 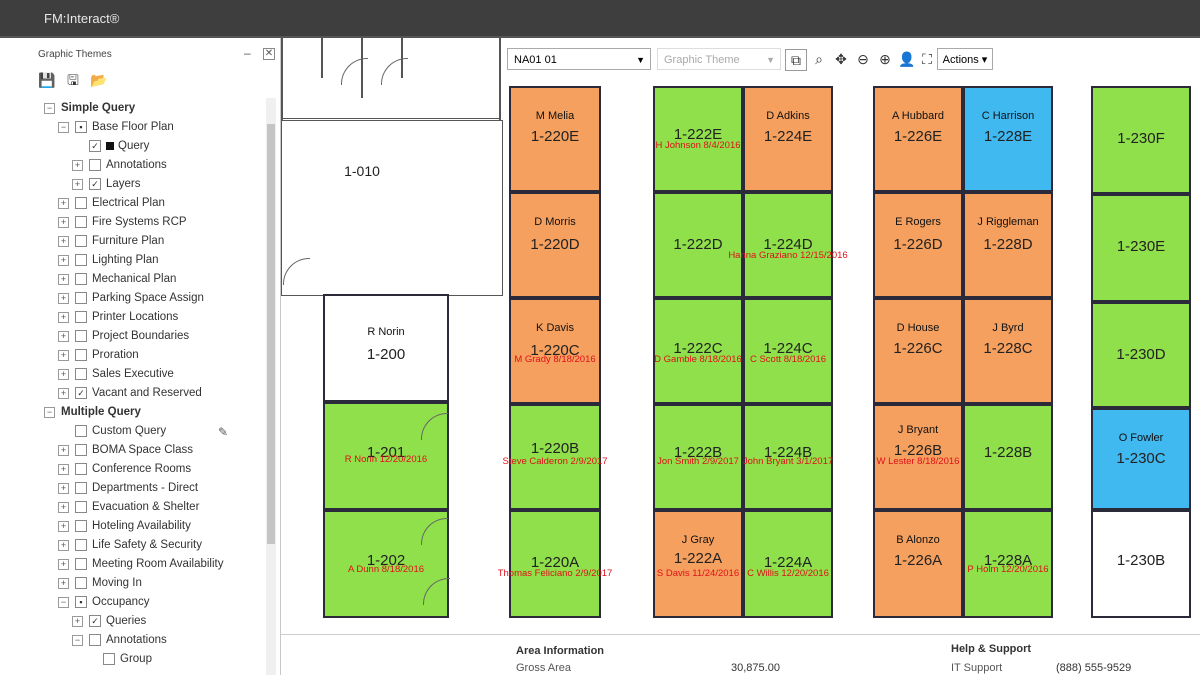 What do you see at coordinates (124, 529) in the screenshot?
I see `tree-item: + Hoteling Availability` at bounding box center [124, 529].